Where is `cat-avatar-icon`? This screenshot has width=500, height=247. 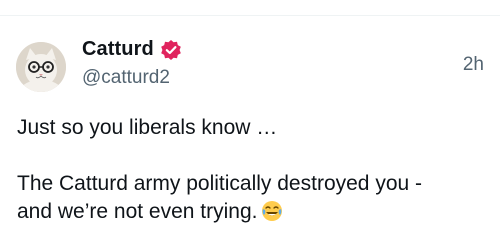 cat-avatar-icon is located at coordinates (41, 67).